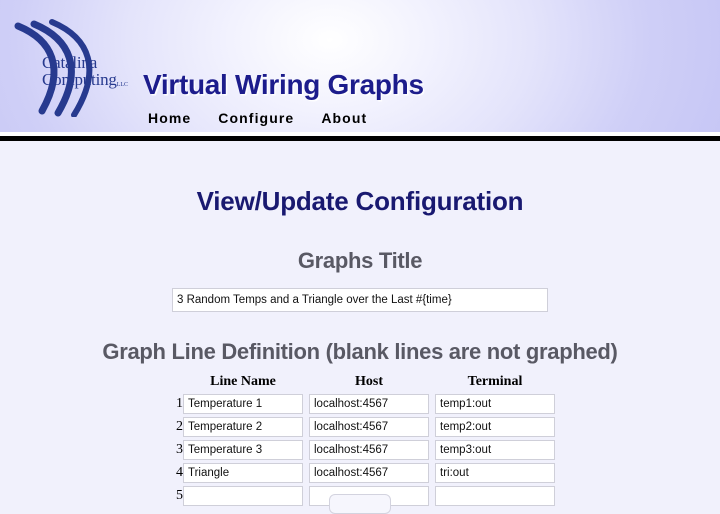 This screenshot has height=514, width=720. What do you see at coordinates (243, 381) in the screenshot?
I see `column-header-line-name: Line Name` at bounding box center [243, 381].